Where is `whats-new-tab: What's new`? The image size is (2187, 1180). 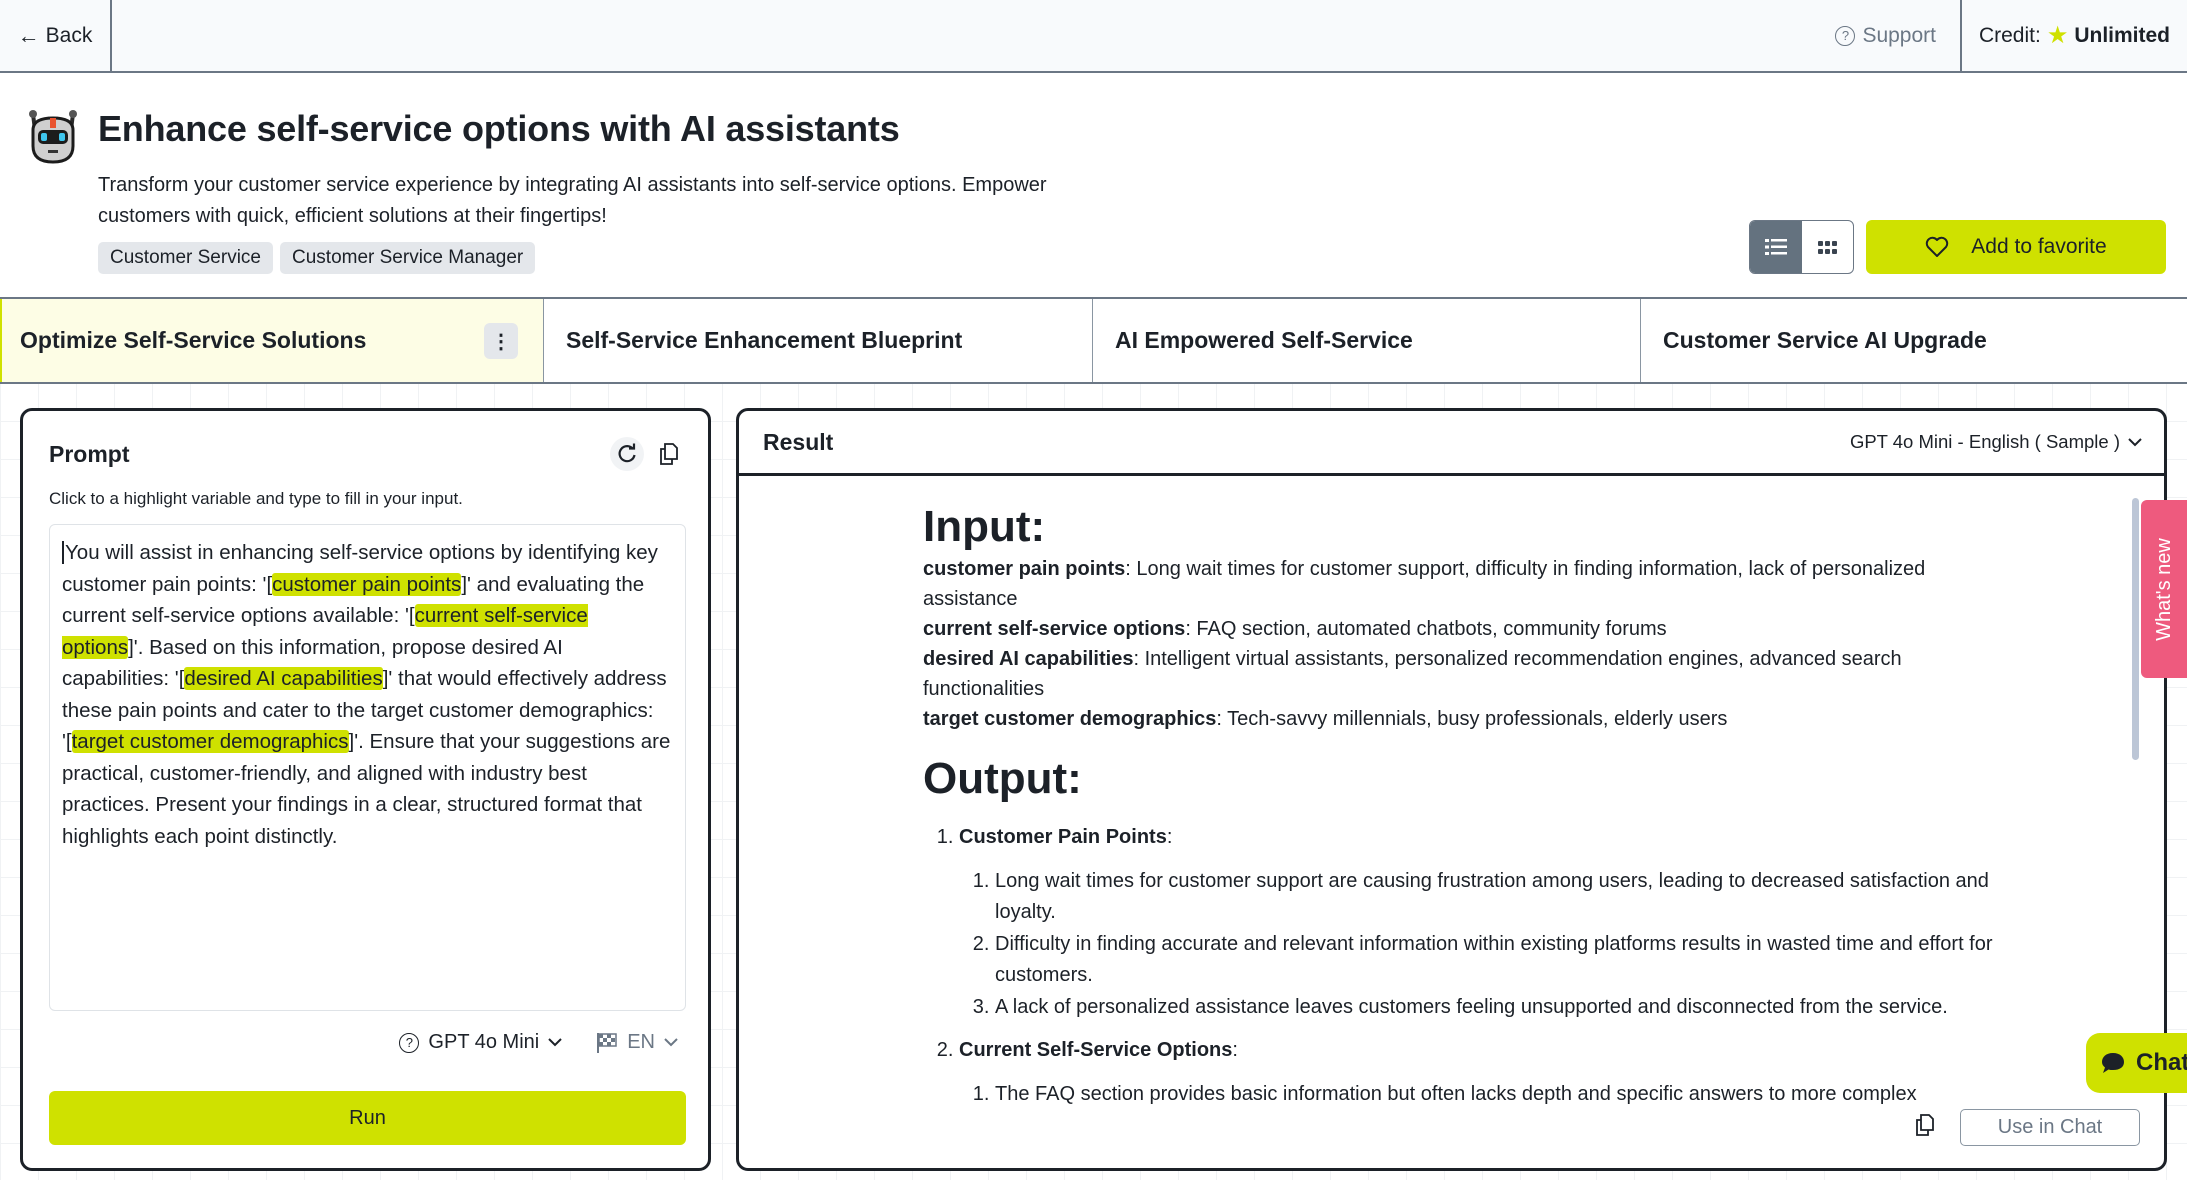
whats-new-tab: What's new is located at coordinates (2164, 589).